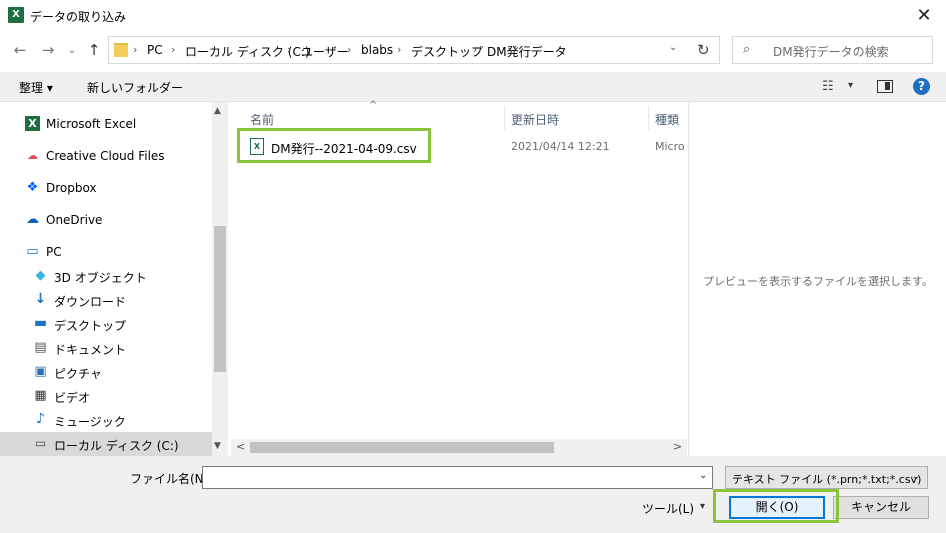 This screenshot has height=533, width=946. I want to click on up-button: ↑, so click(94, 50).